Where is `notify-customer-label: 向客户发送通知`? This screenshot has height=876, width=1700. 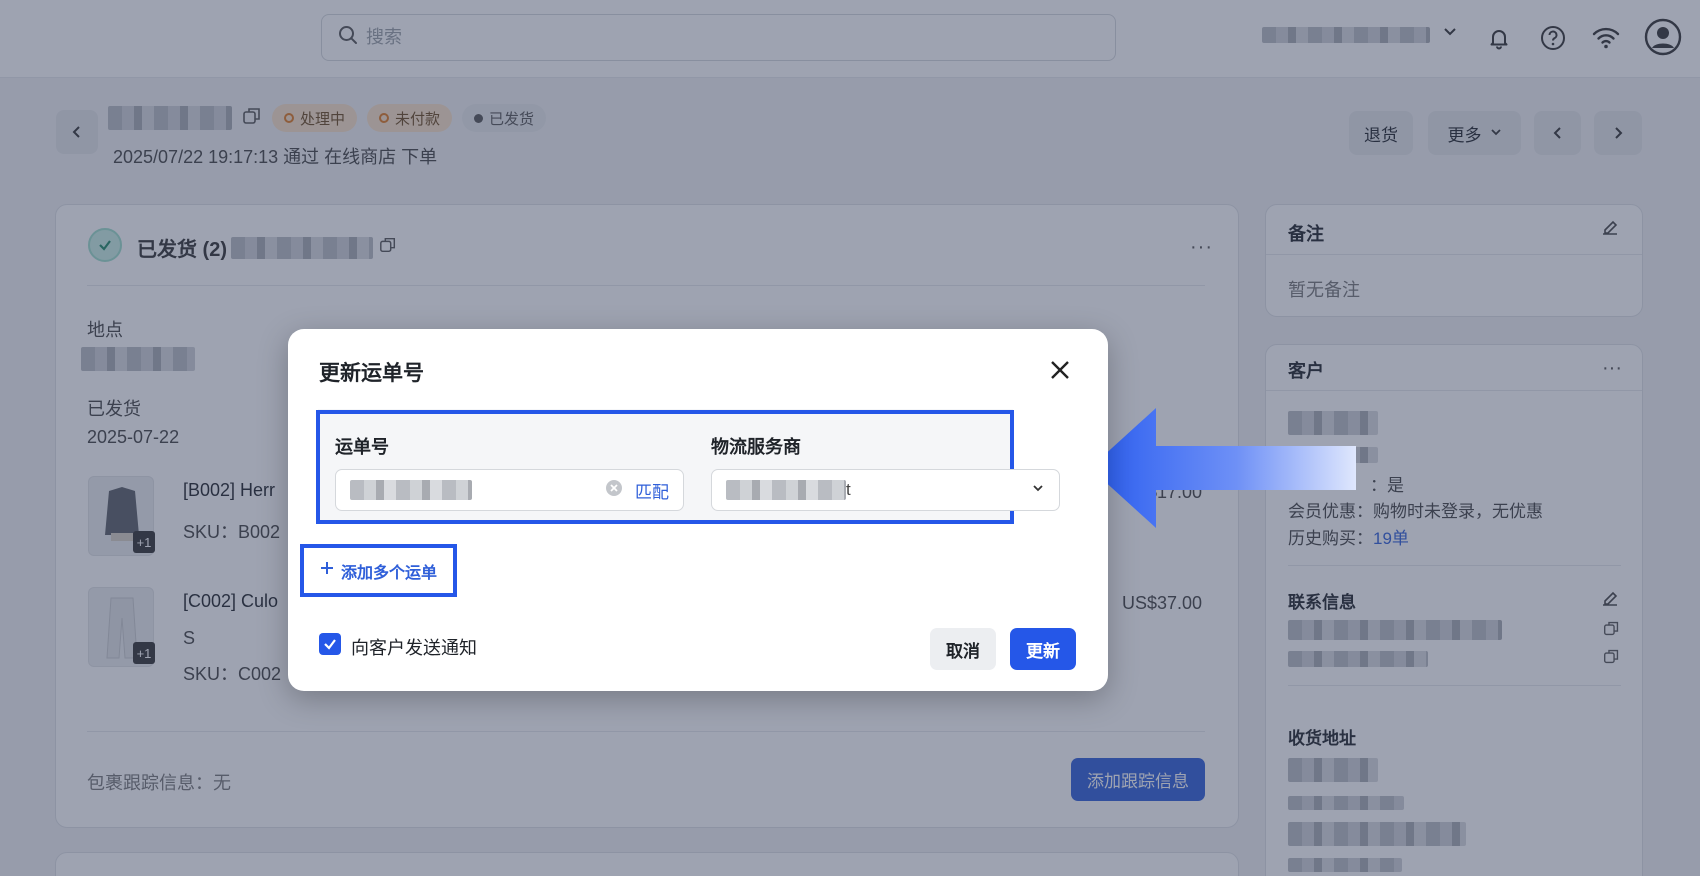
notify-customer-label: 向客户发送通知 is located at coordinates (414, 647).